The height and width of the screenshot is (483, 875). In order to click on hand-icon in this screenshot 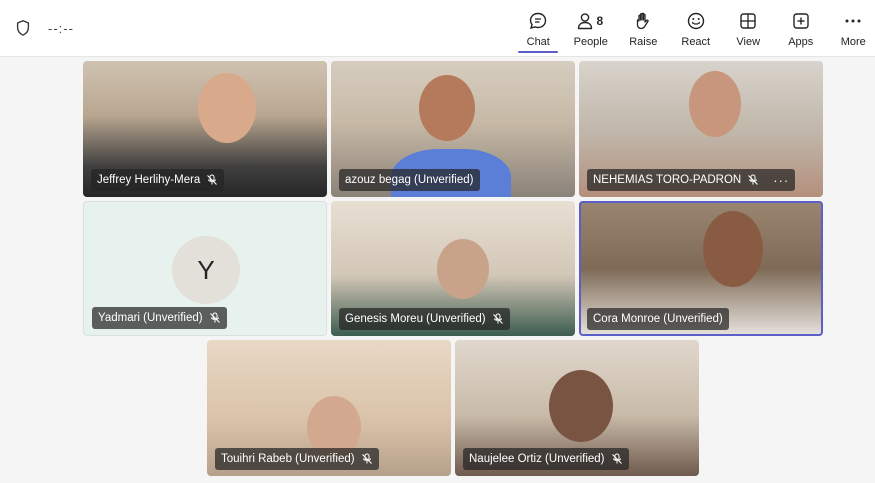, I will do `click(643, 21)`.